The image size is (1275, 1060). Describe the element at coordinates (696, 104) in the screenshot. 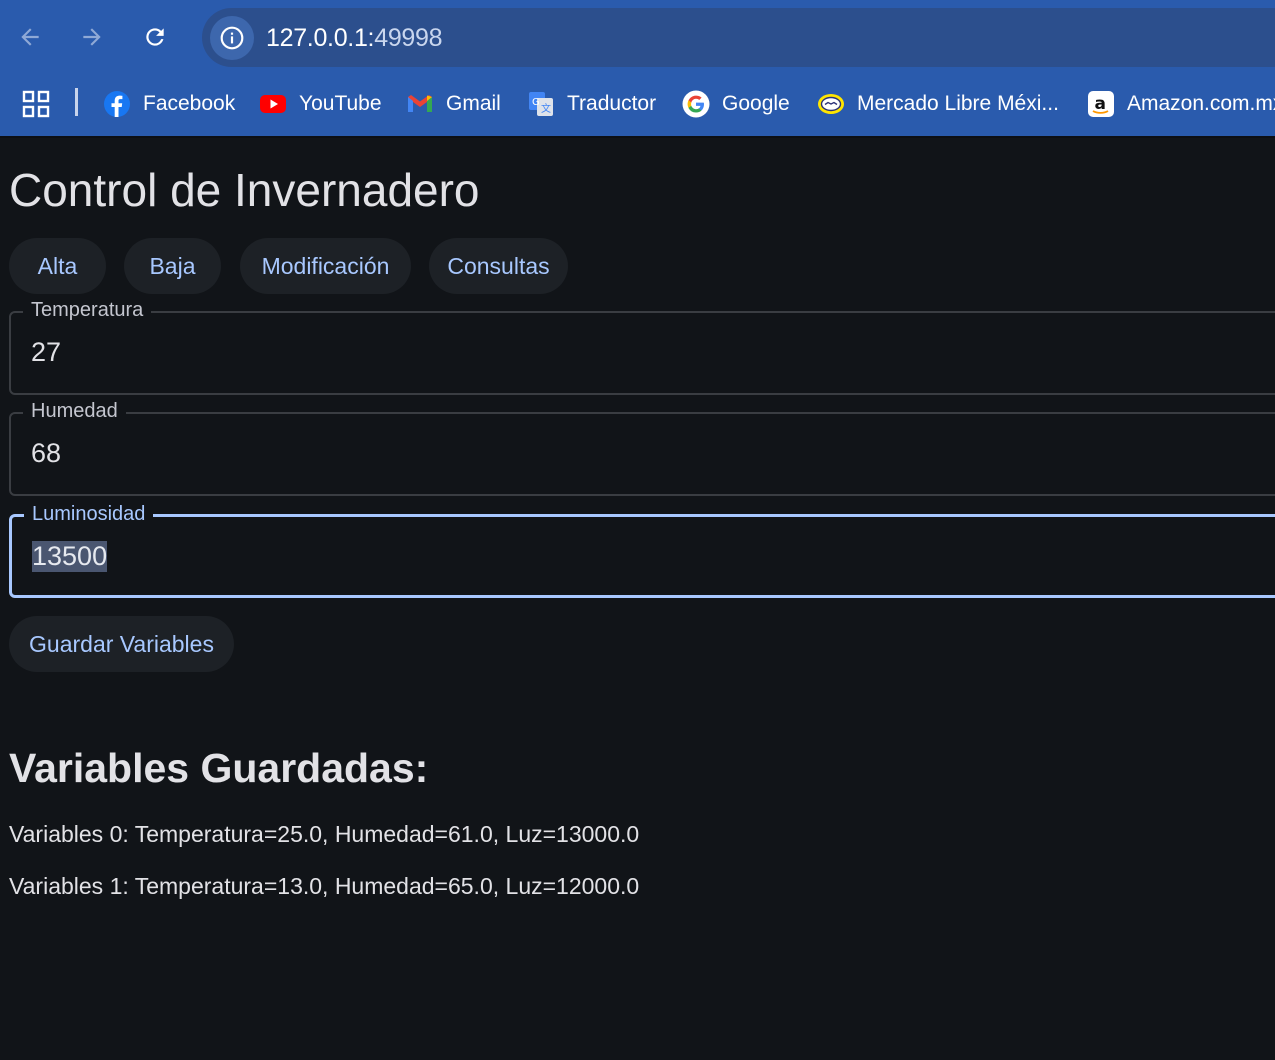

I see `google-icon` at that location.